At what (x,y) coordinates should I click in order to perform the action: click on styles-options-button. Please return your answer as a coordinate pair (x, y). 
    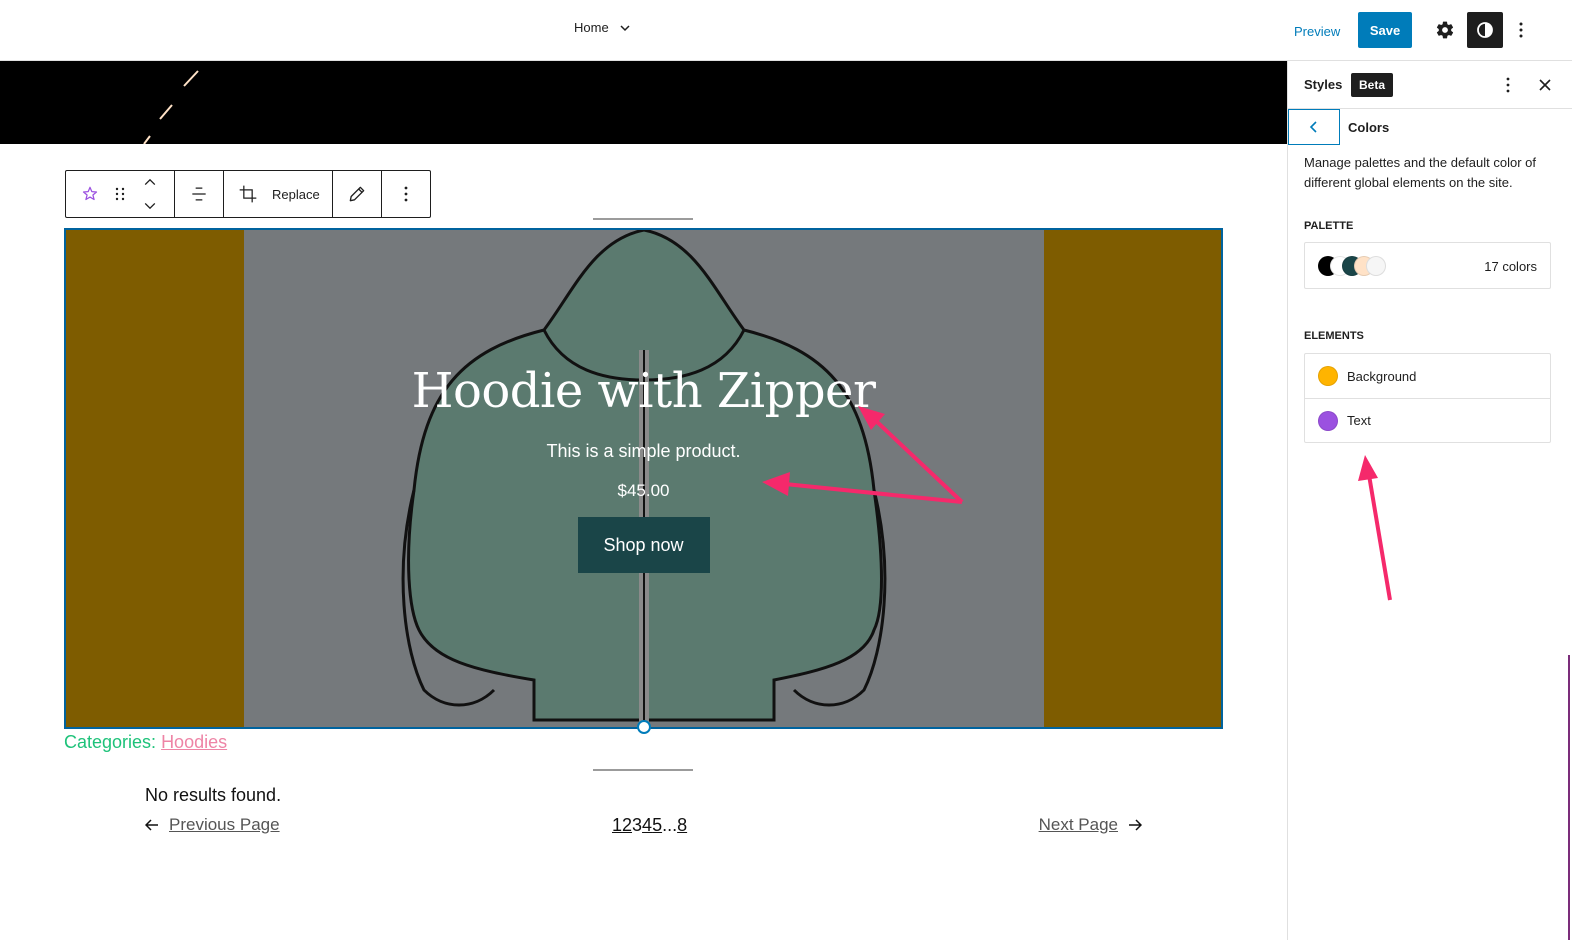
    Looking at the image, I should click on (1508, 85).